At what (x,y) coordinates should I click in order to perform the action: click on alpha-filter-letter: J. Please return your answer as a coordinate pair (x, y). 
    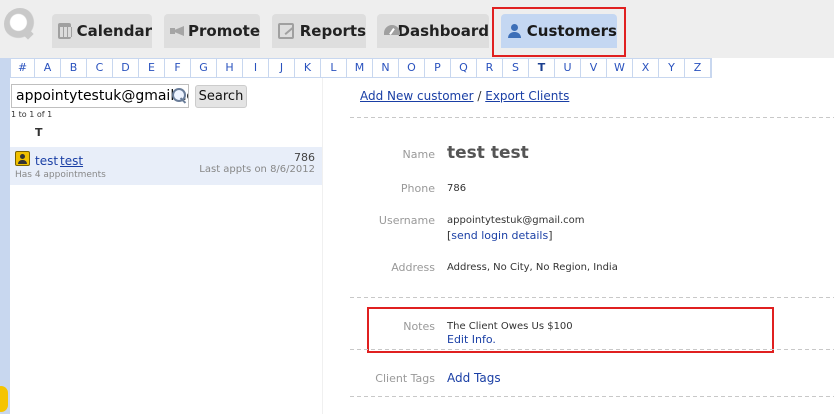
    Looking at the image, I should click on (282, 68).